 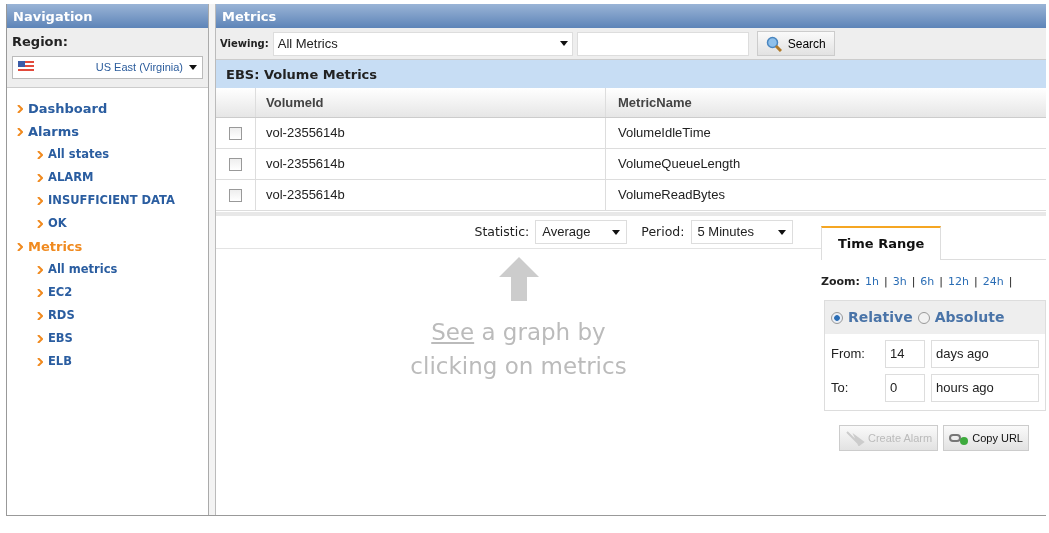 What do you see at coordinates (985, 354) in the screenshot?
I see `from-unit-dropdown: days ago` at bounding box center [985, 354].